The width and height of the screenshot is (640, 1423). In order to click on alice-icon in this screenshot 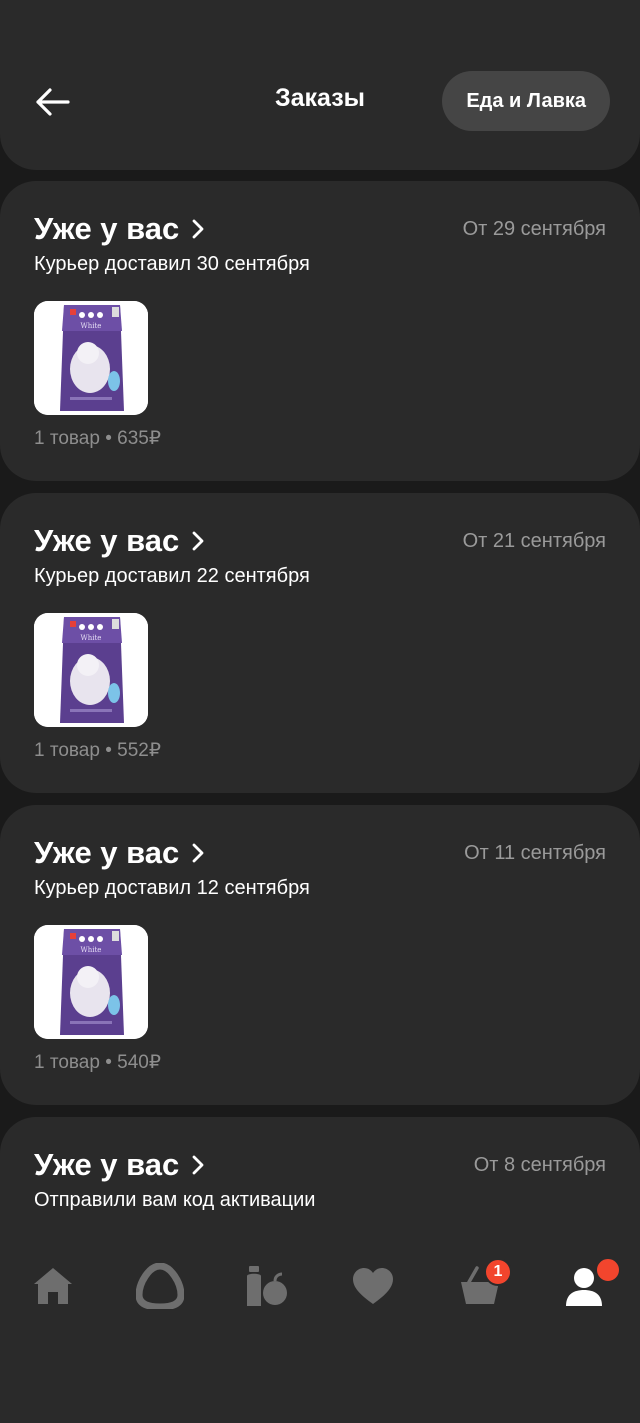, I will do `click(160, 1286)`.